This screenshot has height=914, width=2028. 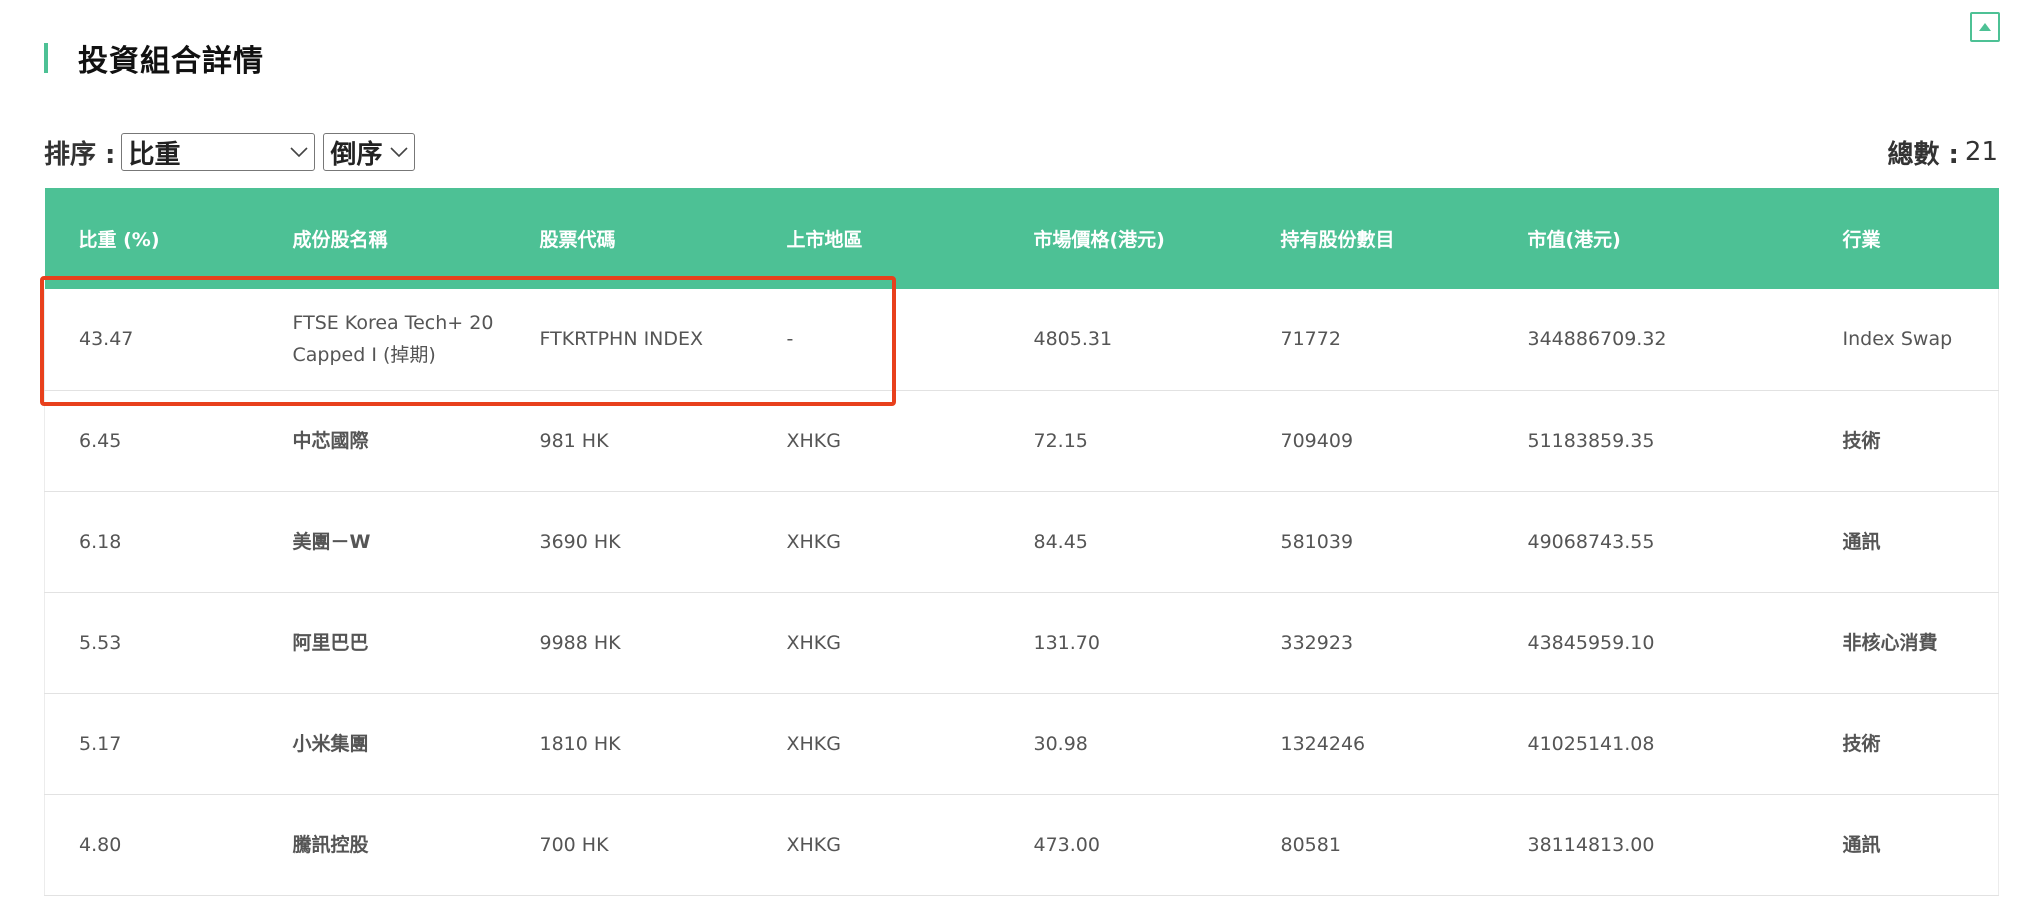 I want to click on cell-price: 30.98, so click(x=1060, y=743).